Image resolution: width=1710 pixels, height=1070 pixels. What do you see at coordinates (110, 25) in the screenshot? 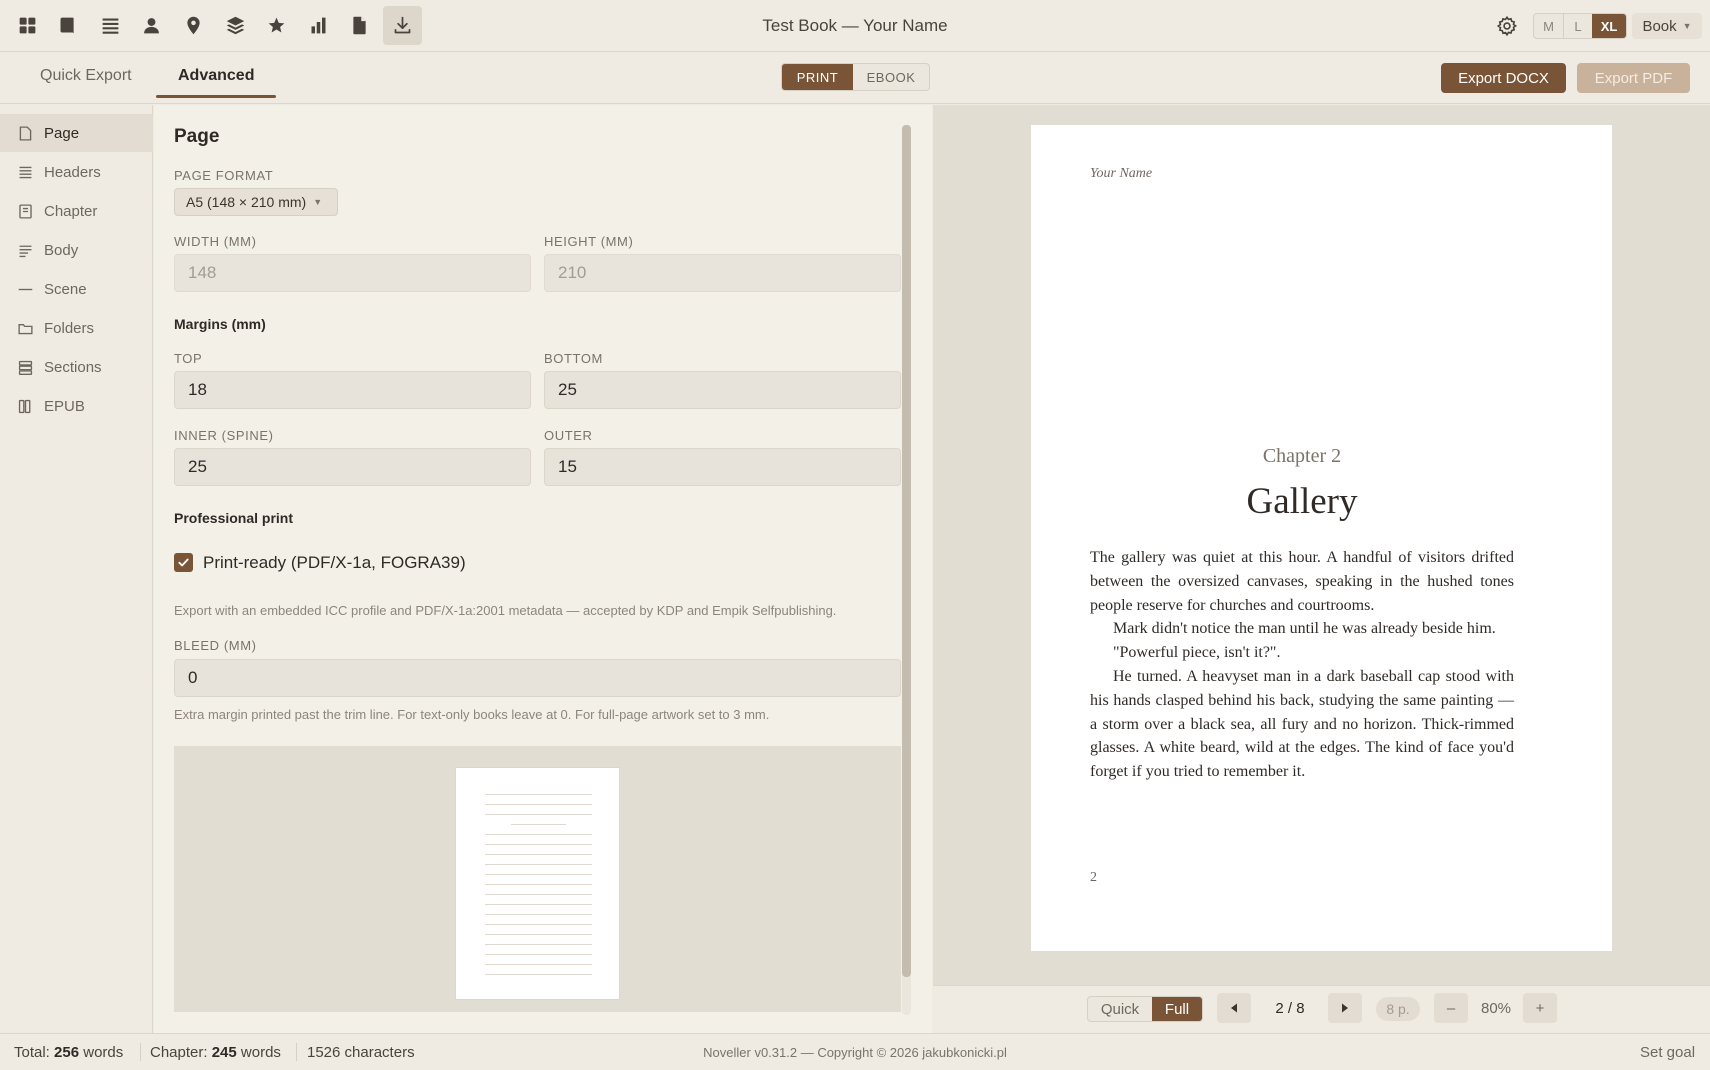
I see `outline-list-icon` at bounding box center [110, 25].